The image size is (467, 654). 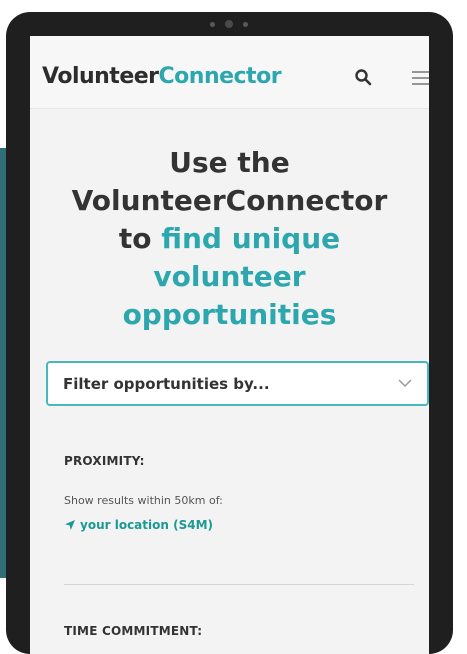 I want to click on hero-line-3: to find unique, so click(x=229, y=239).